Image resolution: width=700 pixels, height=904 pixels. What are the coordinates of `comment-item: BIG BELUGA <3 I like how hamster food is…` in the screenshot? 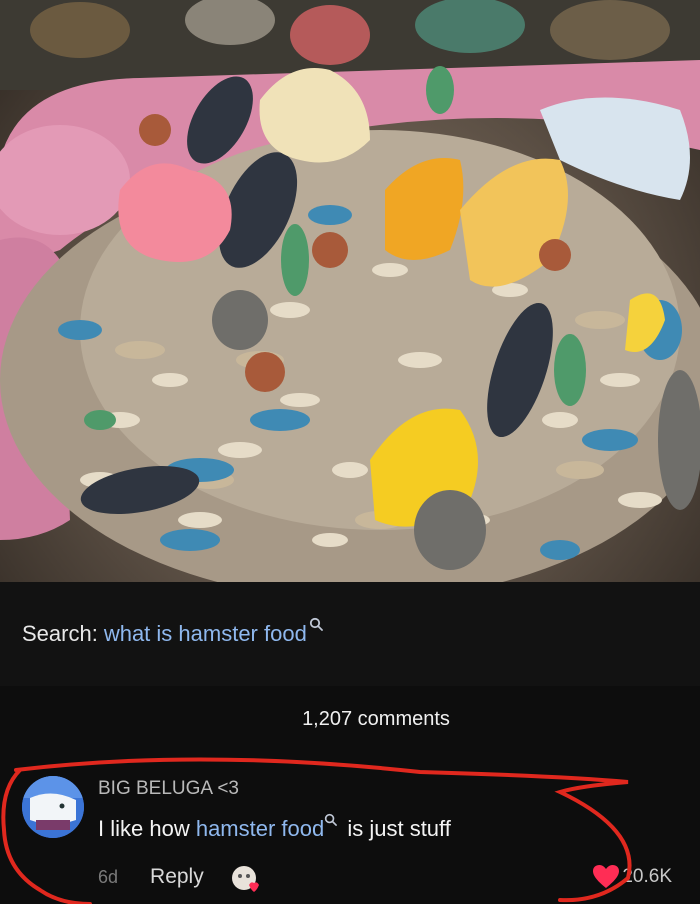 It's located at (350, 837).